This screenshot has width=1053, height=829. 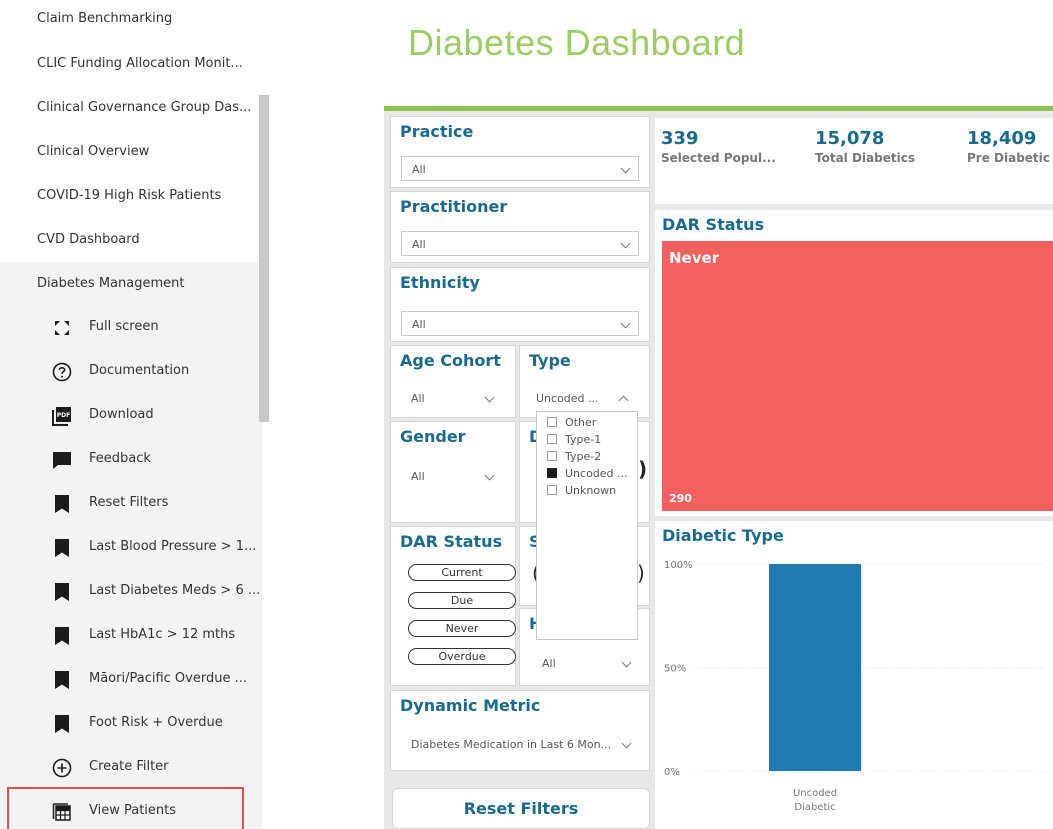 What do you see at coordinates (865, 158) in the screenshot?
I see `kpi-label: Total Diabetics` at bounding box center [865, 158].